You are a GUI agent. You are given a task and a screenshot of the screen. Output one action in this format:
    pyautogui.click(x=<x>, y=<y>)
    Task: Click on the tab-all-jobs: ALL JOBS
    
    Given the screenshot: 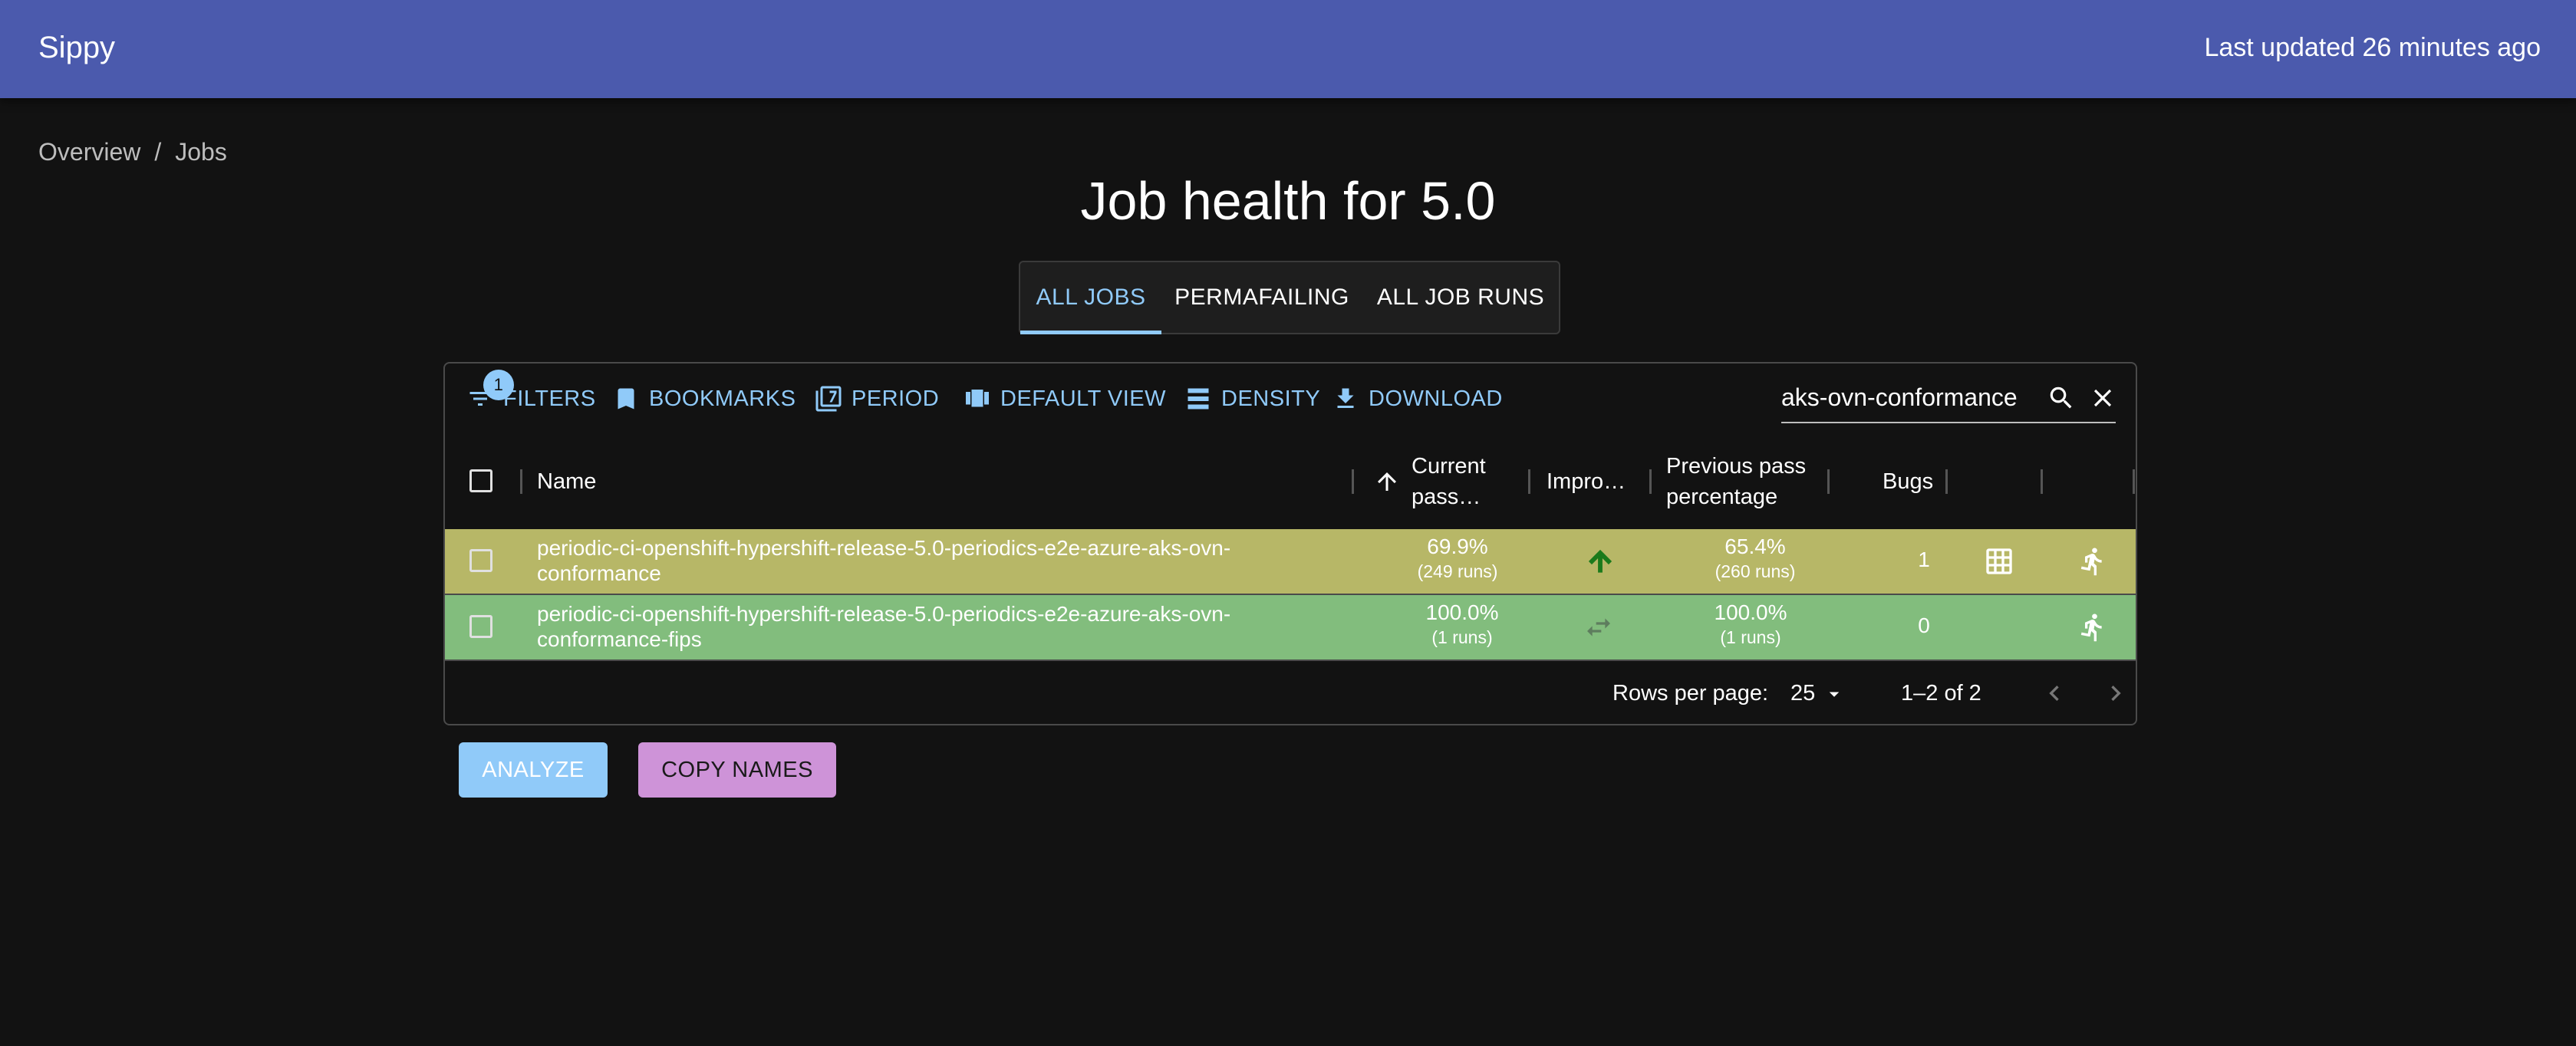 What is the action you would take?
    pyautogui.click(x=1090, y=298)
    